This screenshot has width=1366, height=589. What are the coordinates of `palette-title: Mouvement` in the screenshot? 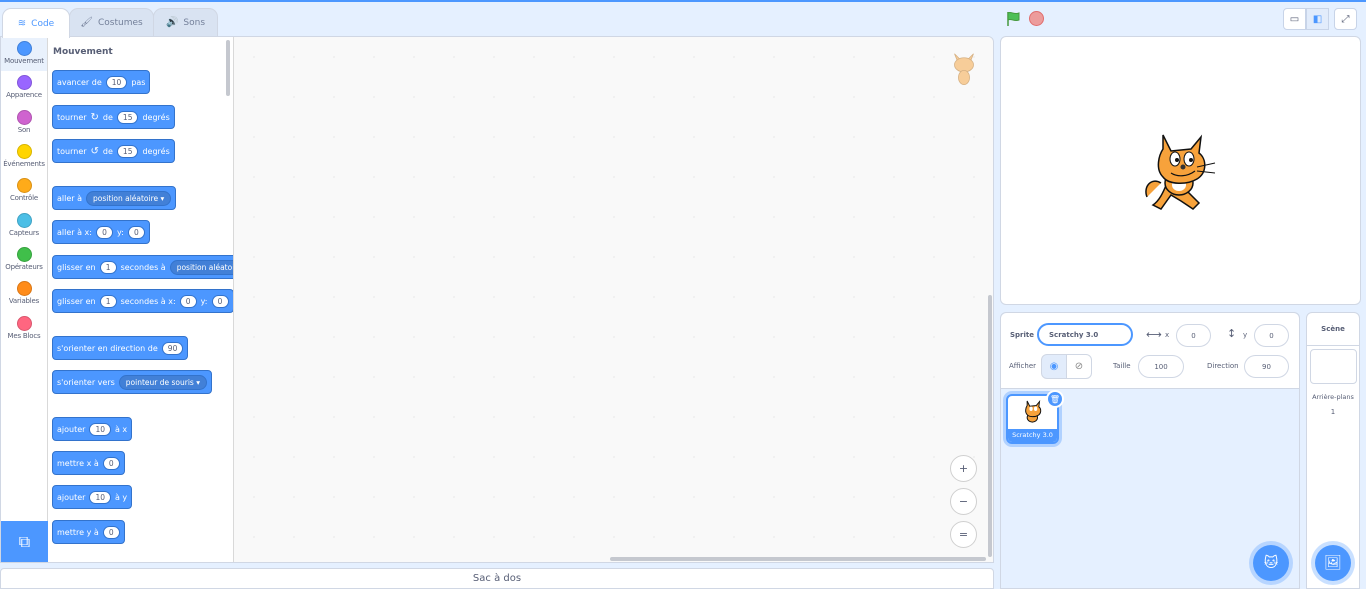 It's located at (83, 52).